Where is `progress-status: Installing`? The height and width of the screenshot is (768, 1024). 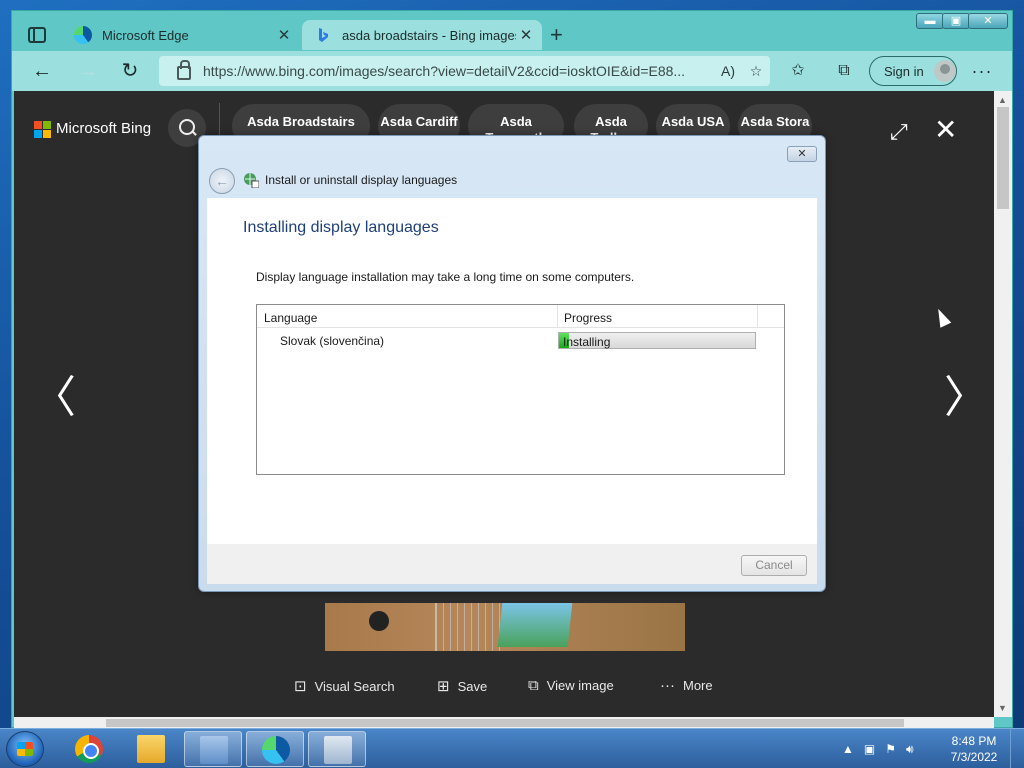 progress-status: Installing is located at coordinates (587, 342).